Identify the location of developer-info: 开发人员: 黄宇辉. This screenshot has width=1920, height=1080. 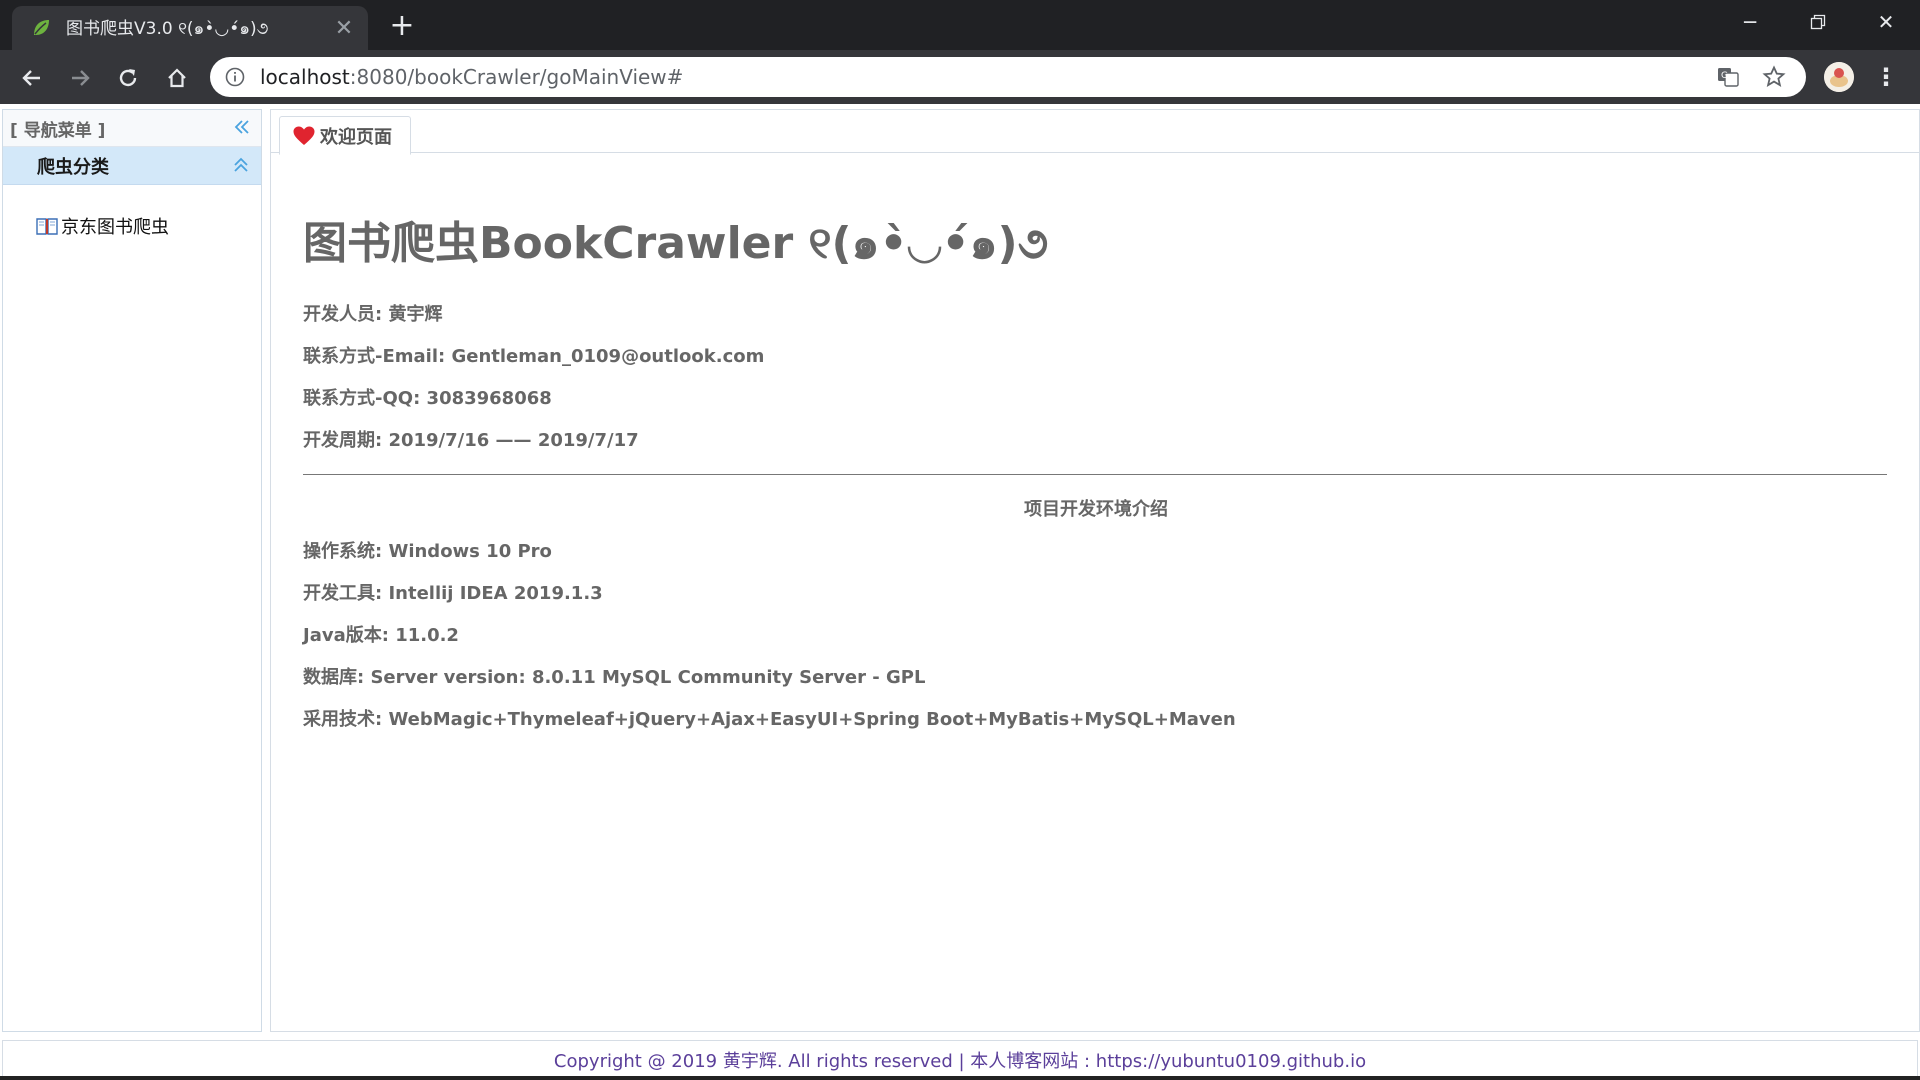
(373, 314).